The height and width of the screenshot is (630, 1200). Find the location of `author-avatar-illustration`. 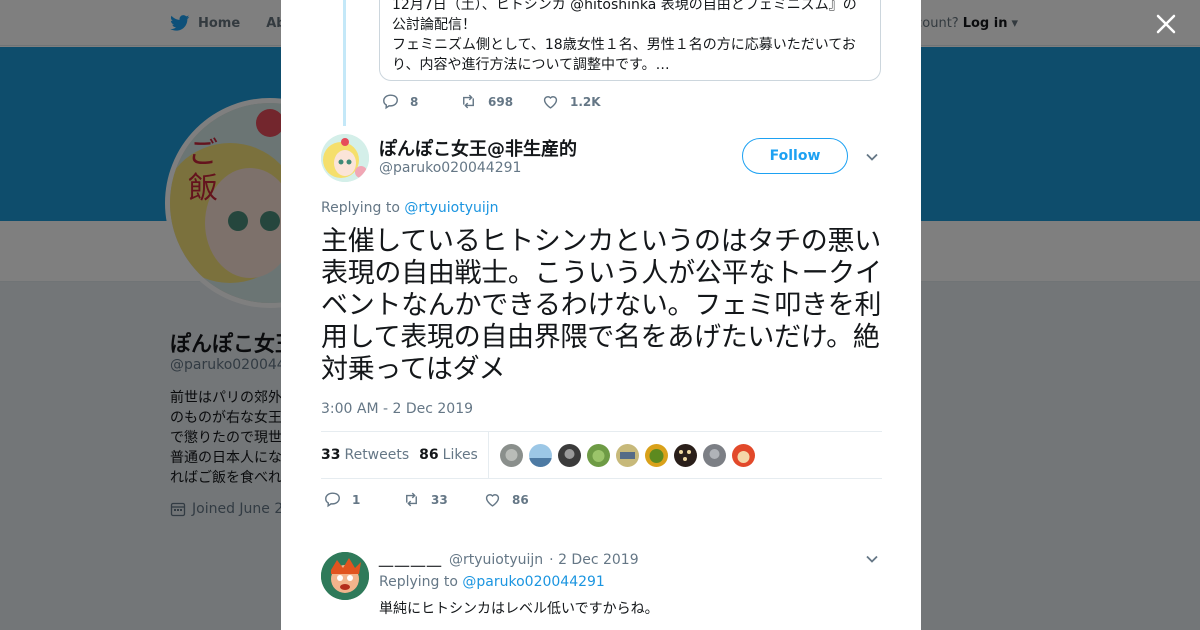

author-avatar-illustration is located at coordinates (345, 158).